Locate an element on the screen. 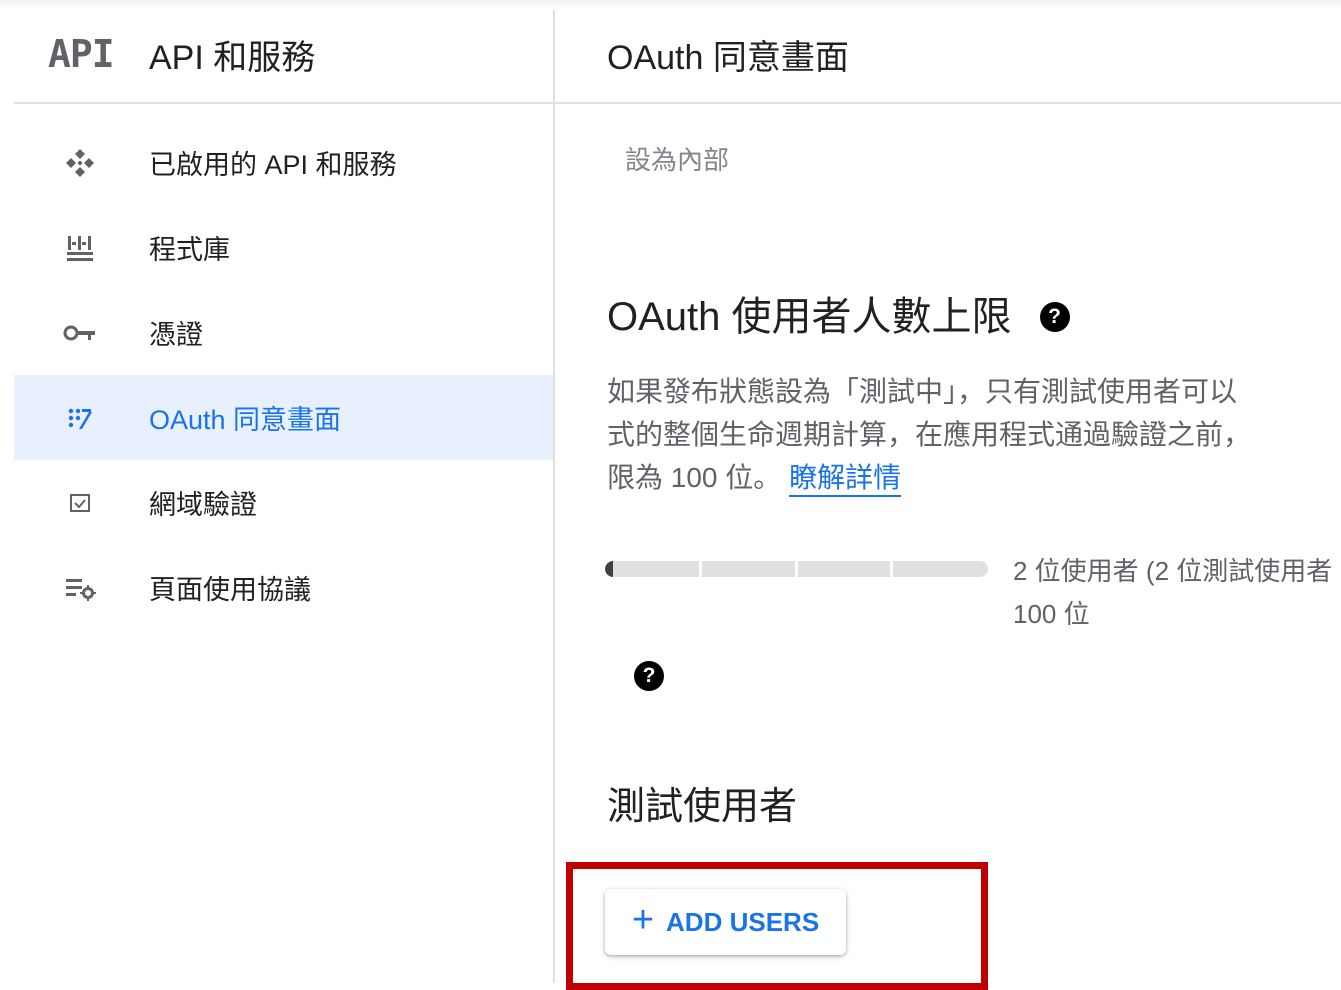 The width and height of the screenshot is (1341, 990). user-cap-progress-bar is located at coordinates (796, 569).